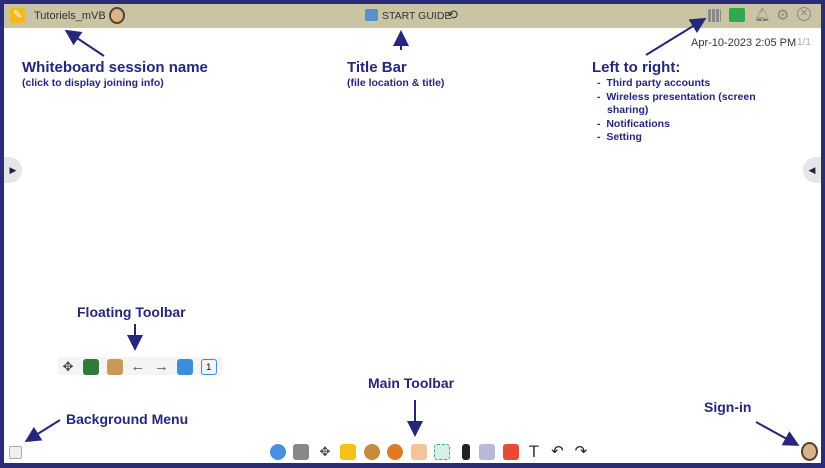  Describe the element at coordinates (416, 16) in the screenshot. I see `file-title: START GUIDE` at that location.